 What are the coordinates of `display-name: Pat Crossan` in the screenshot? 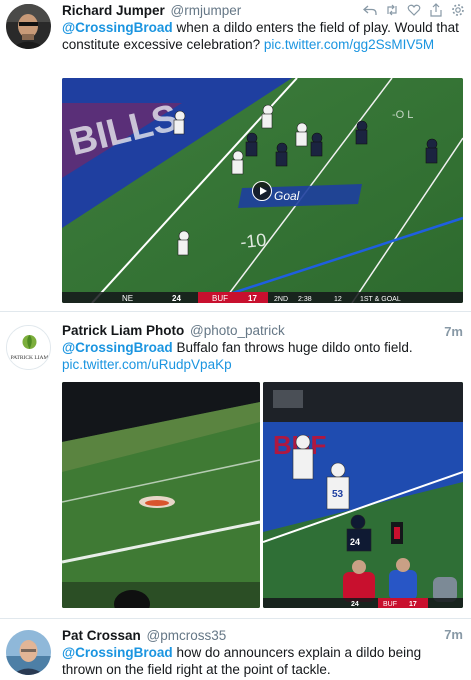 It's located at (101, 635).